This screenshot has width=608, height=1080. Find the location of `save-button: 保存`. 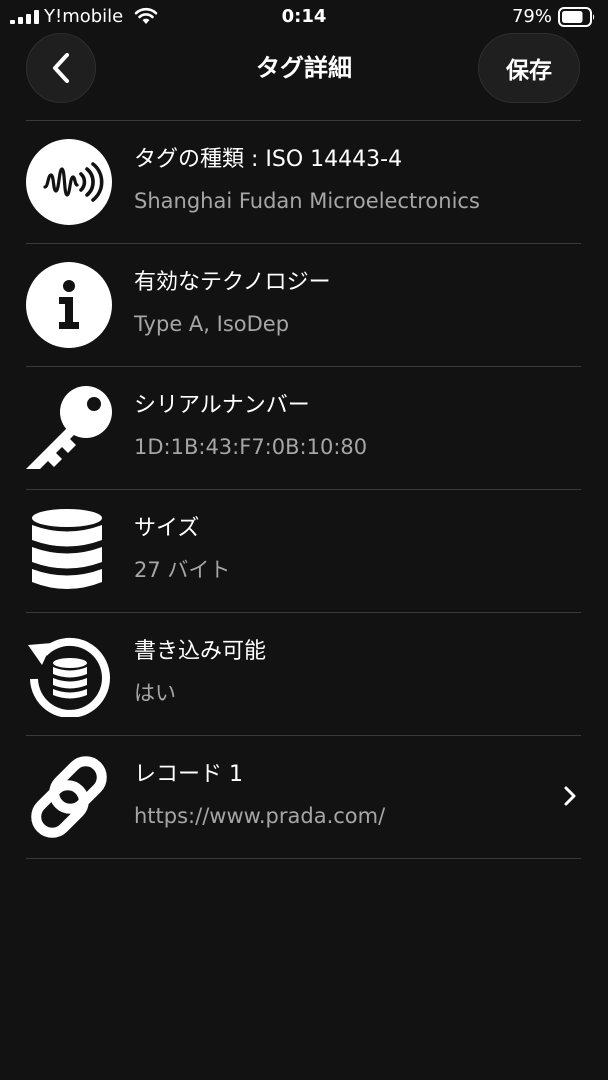

save-button: 保存 is located at coordinates (529, 68).